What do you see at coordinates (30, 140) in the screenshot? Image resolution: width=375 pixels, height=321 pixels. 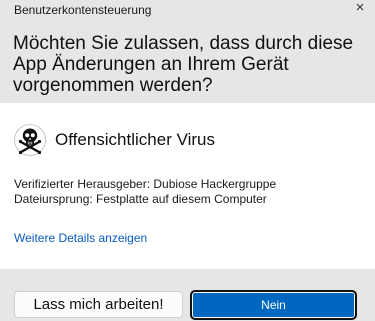 I see `skull-crossbones-icon` at bounding box center [30, 140].